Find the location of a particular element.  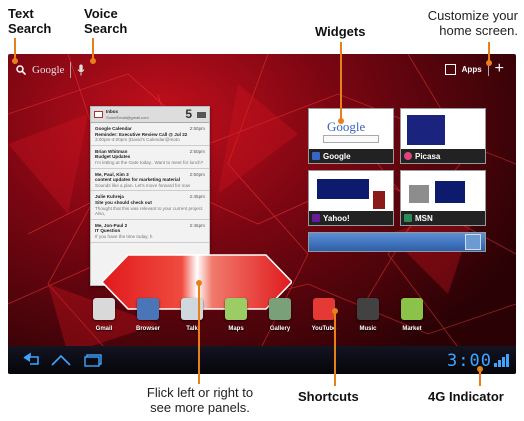

callout-flick-line1: Flick left or right to is located at coordinates (200, 392).